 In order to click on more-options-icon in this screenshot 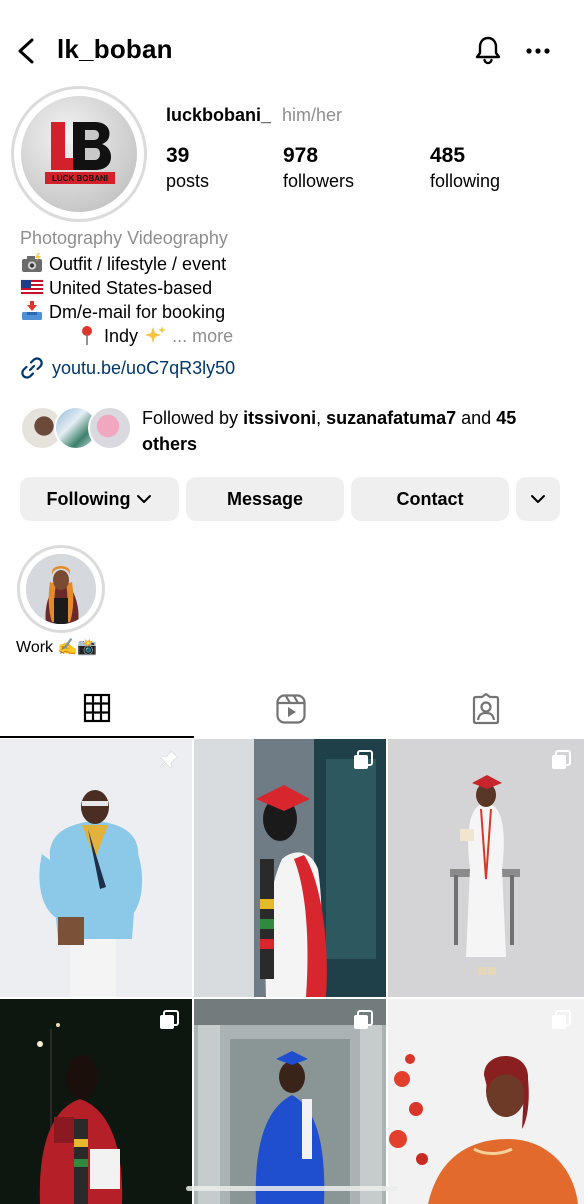, I will do `click(538, 51)`.